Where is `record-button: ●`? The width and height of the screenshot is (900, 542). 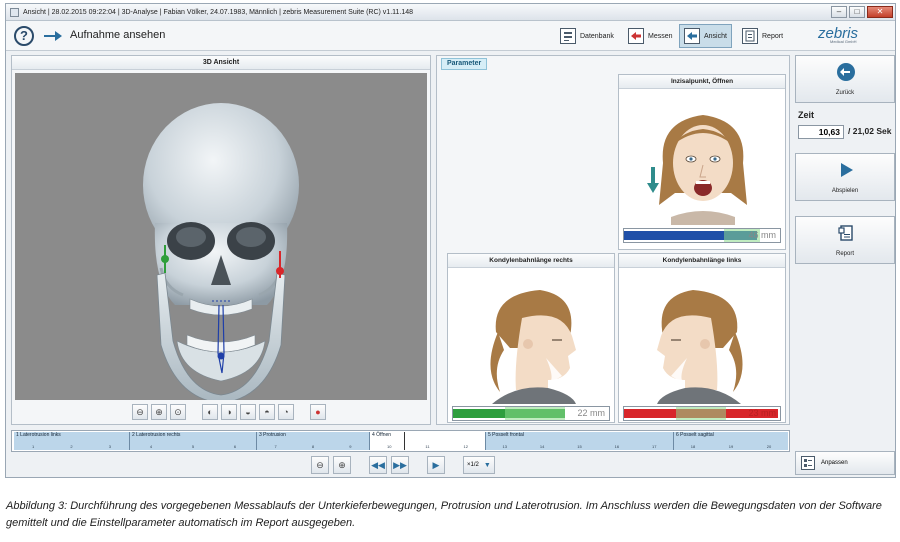
record-button: ● is located at coordinates (318, 412).